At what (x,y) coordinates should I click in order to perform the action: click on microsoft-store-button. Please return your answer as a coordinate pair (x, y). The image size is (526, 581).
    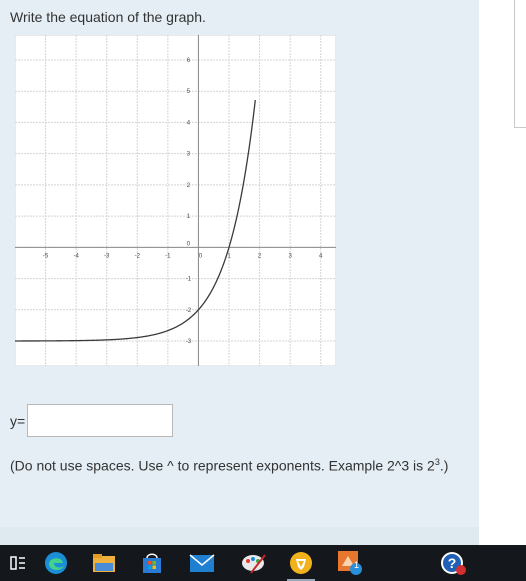
    Looking at the image, I should click on (152, 563).